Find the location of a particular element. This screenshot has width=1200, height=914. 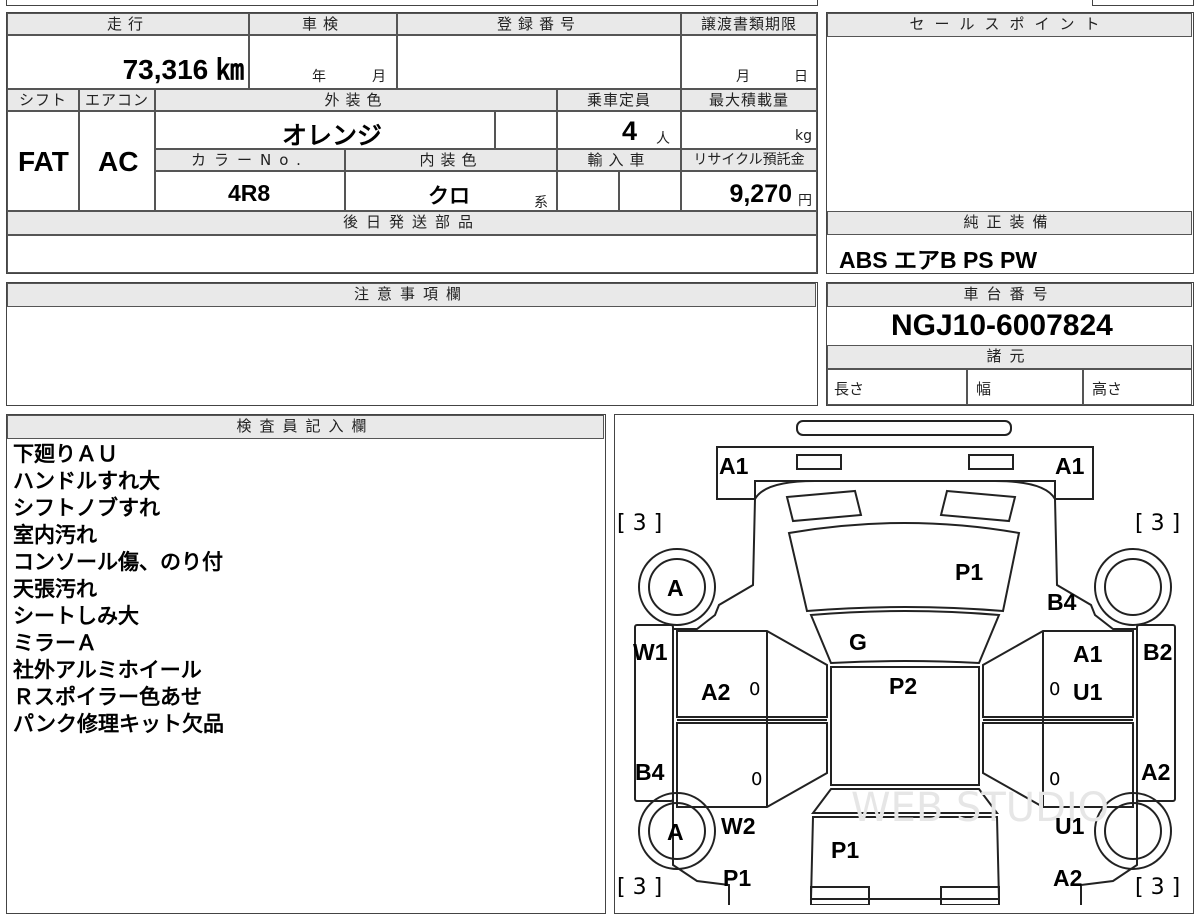

front-bumper-strip is located at coordinates (904, 428).